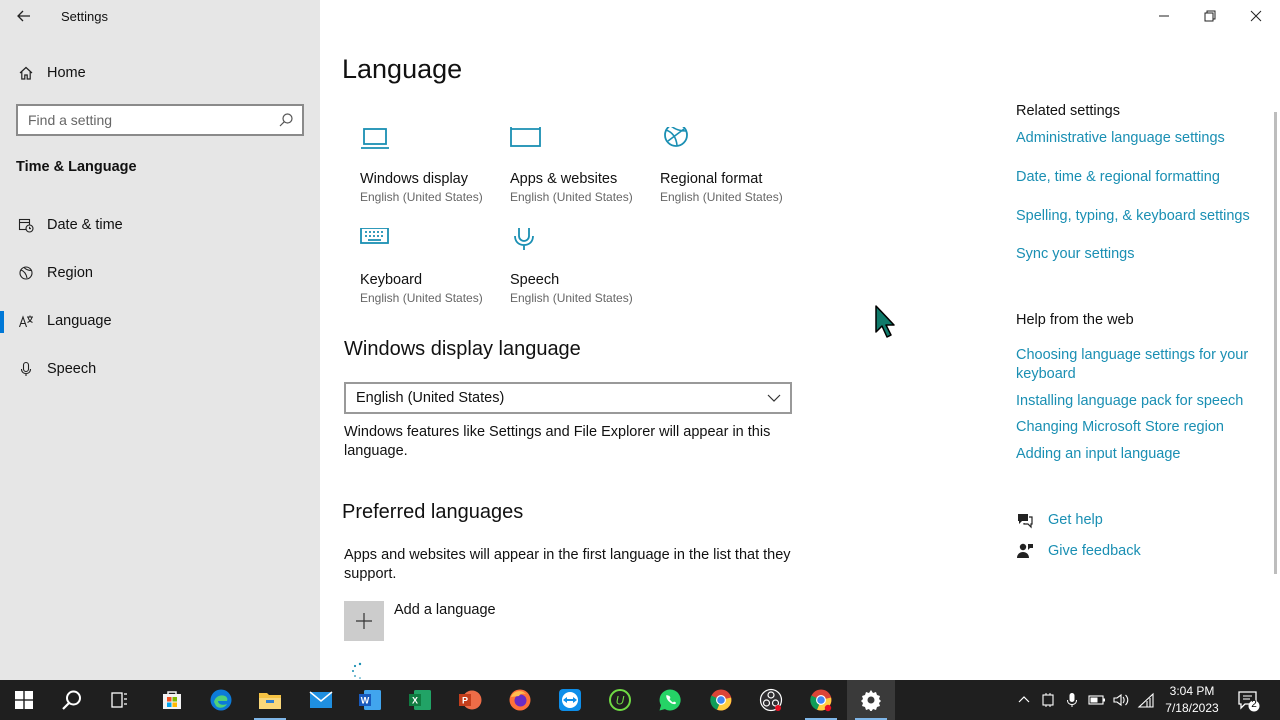 This screenshot has height=720, width=1280. I want to click on taskbar: W X P U 3:04 PM 7/18/2023 2, so click(640, 700).